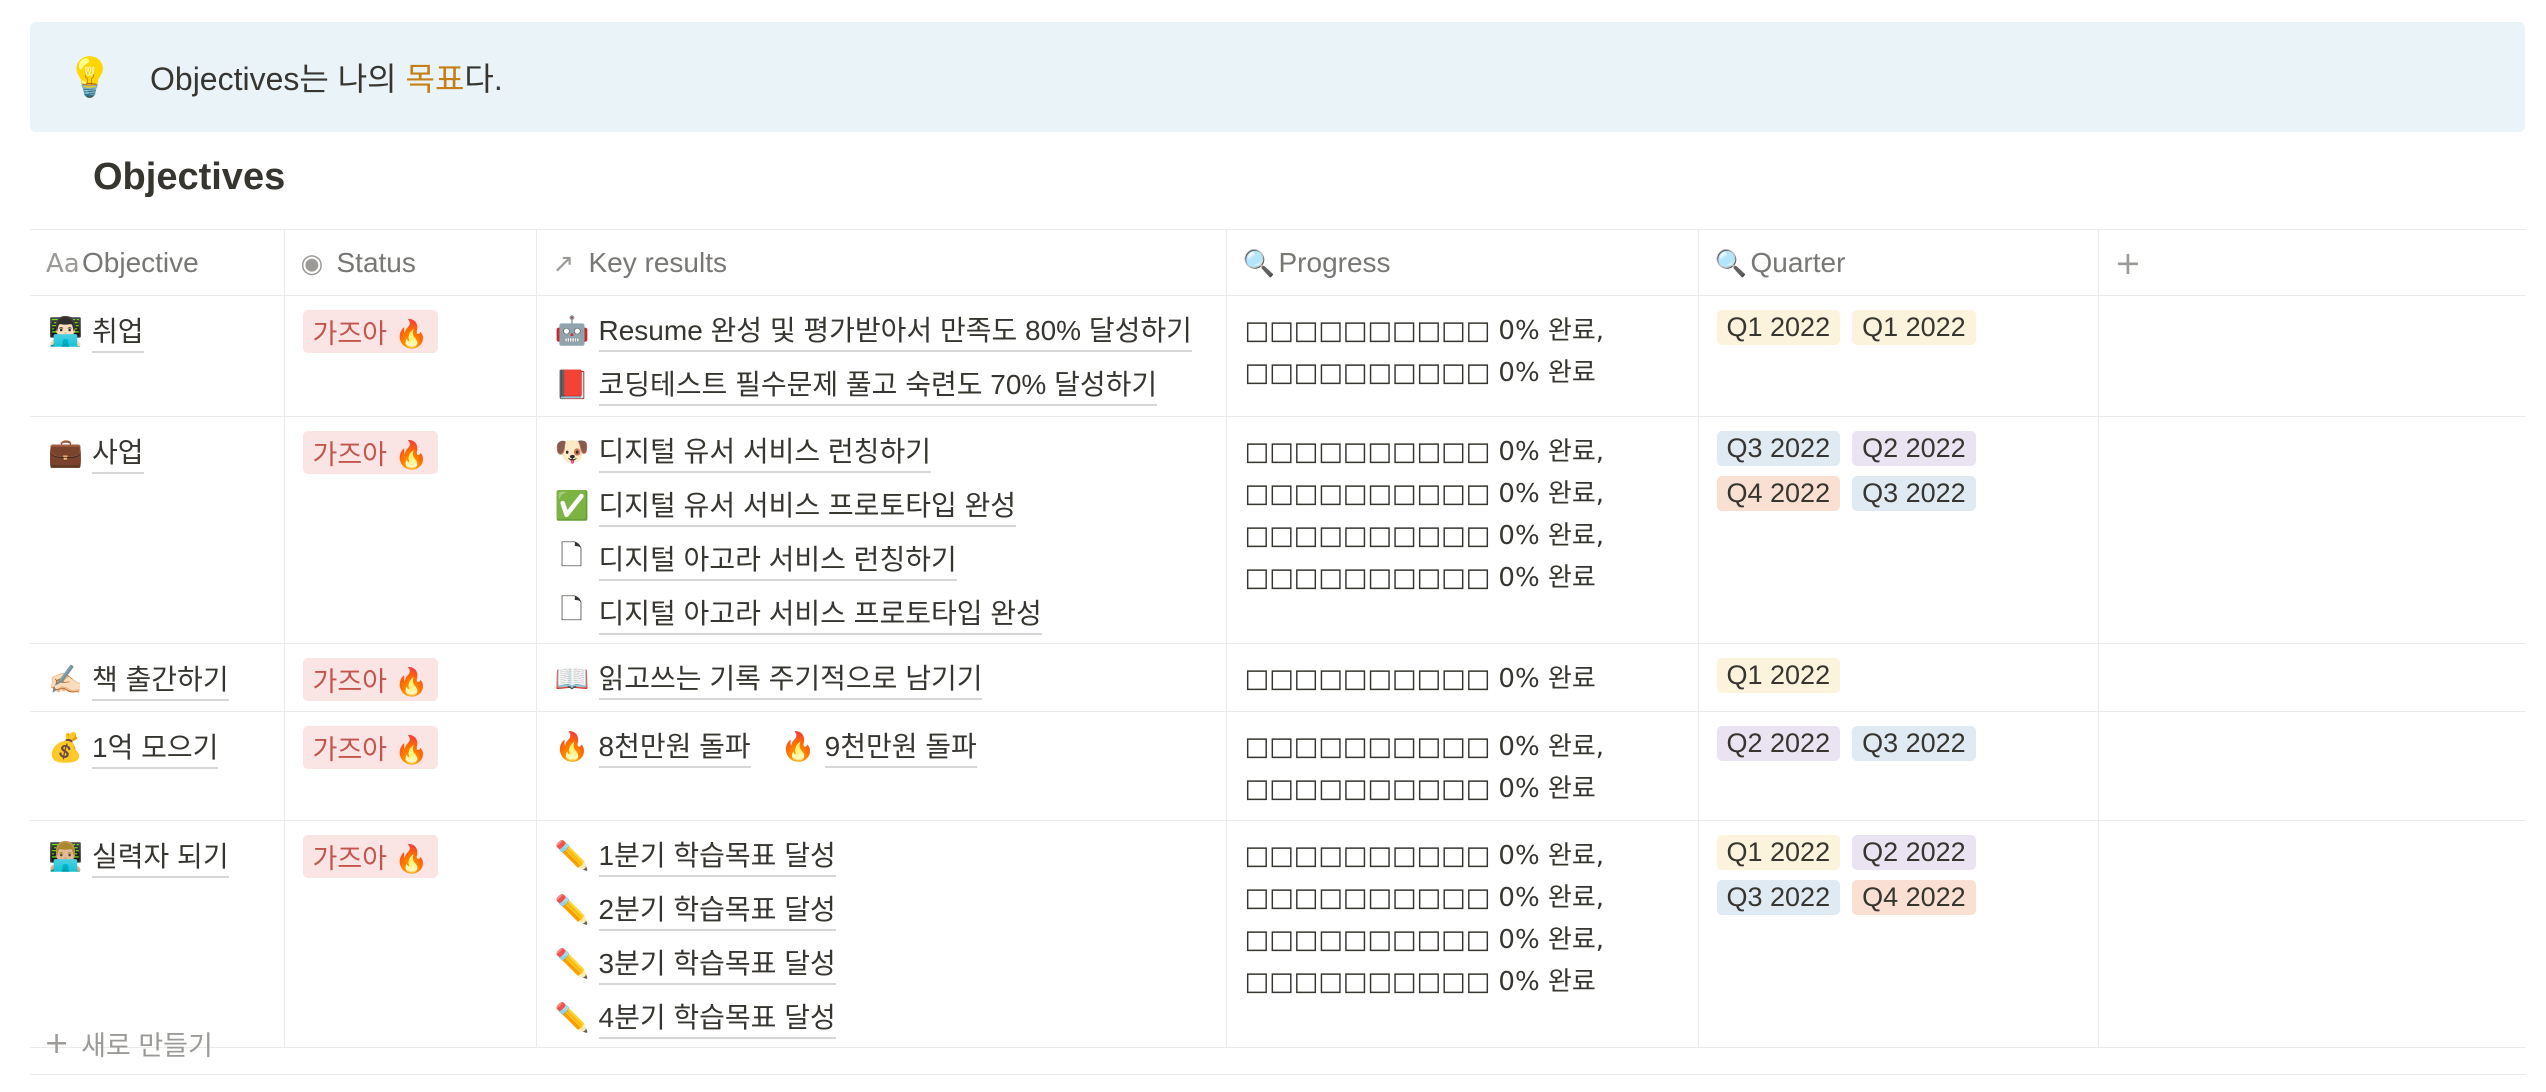  Describe the element at coordinates (118, 452) in the screenshot. I see `objective-title: 사업` at that location.